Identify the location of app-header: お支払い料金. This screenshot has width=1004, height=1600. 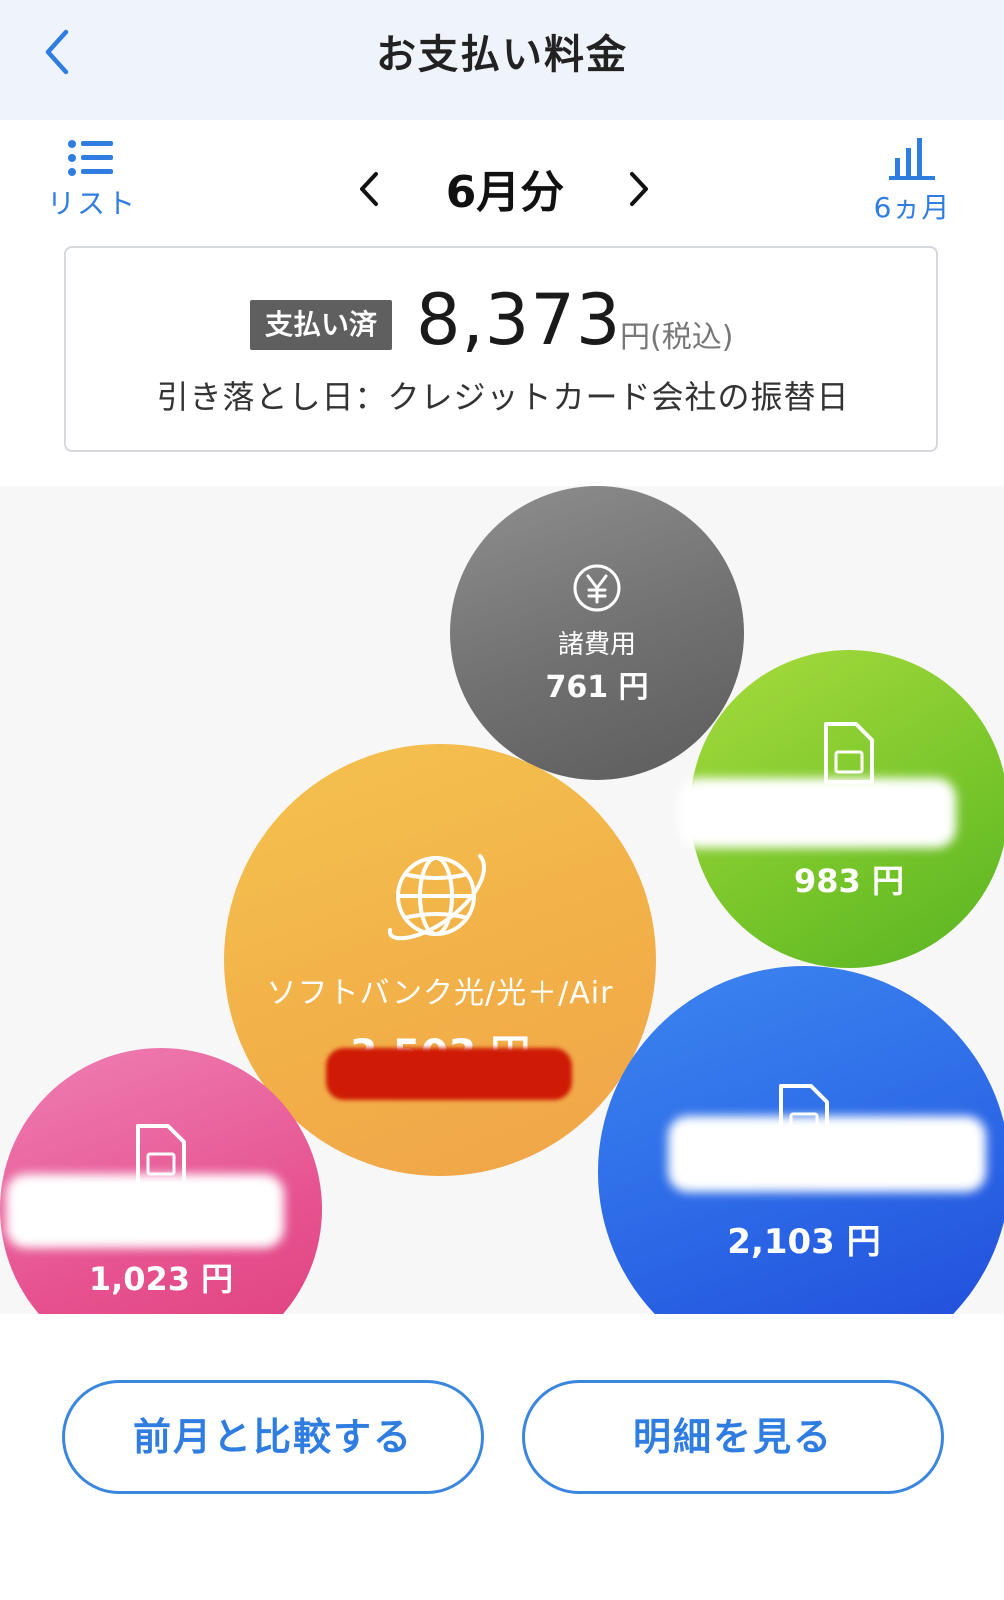
(502, 60).